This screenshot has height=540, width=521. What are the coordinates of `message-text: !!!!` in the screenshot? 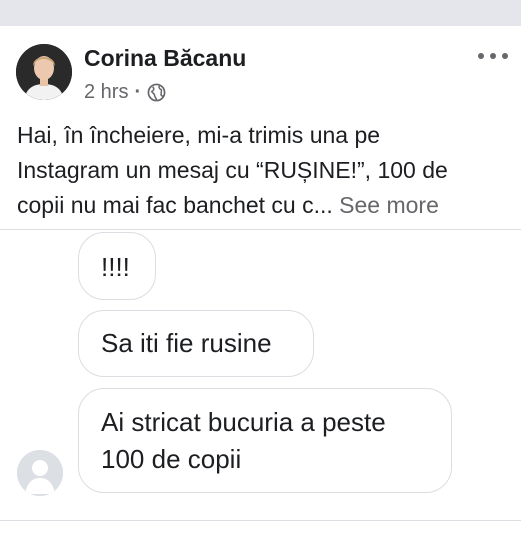 It's located at (115, 267).